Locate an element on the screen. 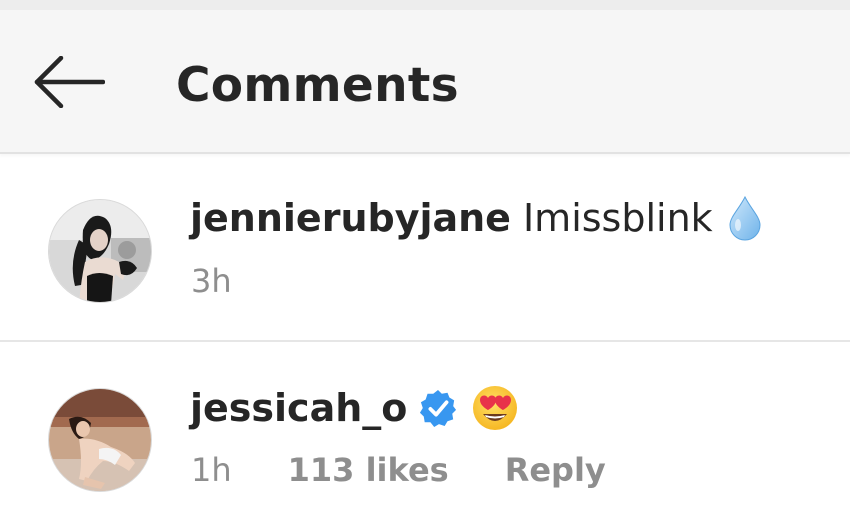 The width and height of the screenshot is (850, 507). heart-eyes-emoji-icon is located at coordinates (495, 408).